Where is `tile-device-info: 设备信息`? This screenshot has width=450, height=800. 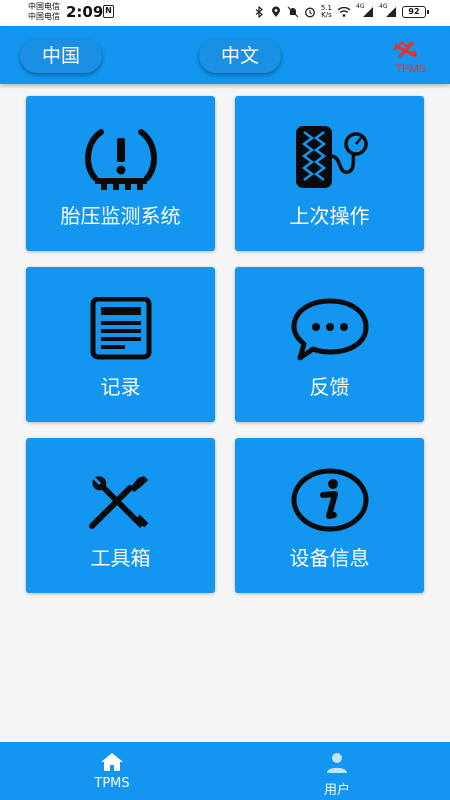
tile-device-info: 设备信息 is located at coordinates (329, 515).